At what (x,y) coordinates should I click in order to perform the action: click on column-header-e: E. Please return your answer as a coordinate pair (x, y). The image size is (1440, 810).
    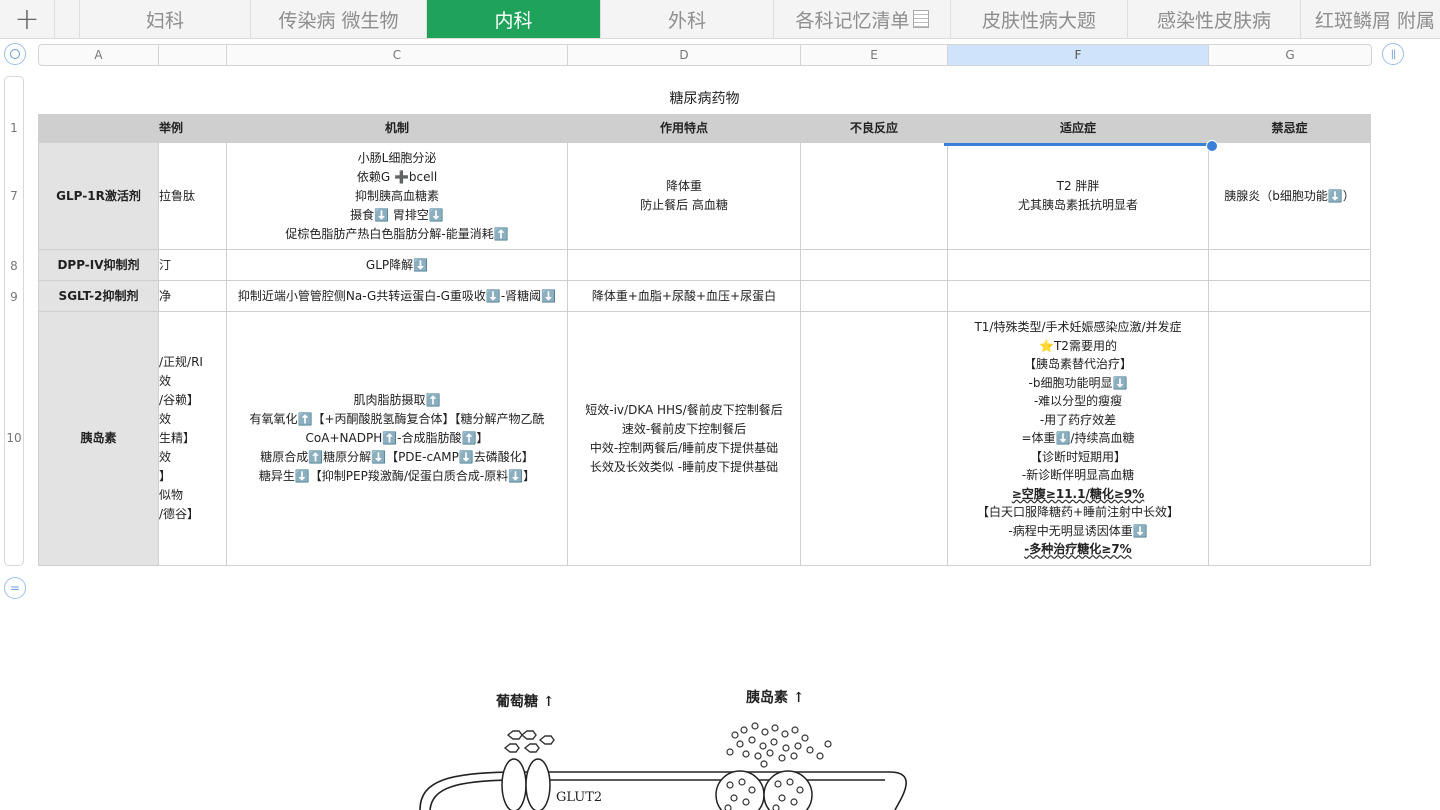
    Looking at the image, I should click on (874, 55).